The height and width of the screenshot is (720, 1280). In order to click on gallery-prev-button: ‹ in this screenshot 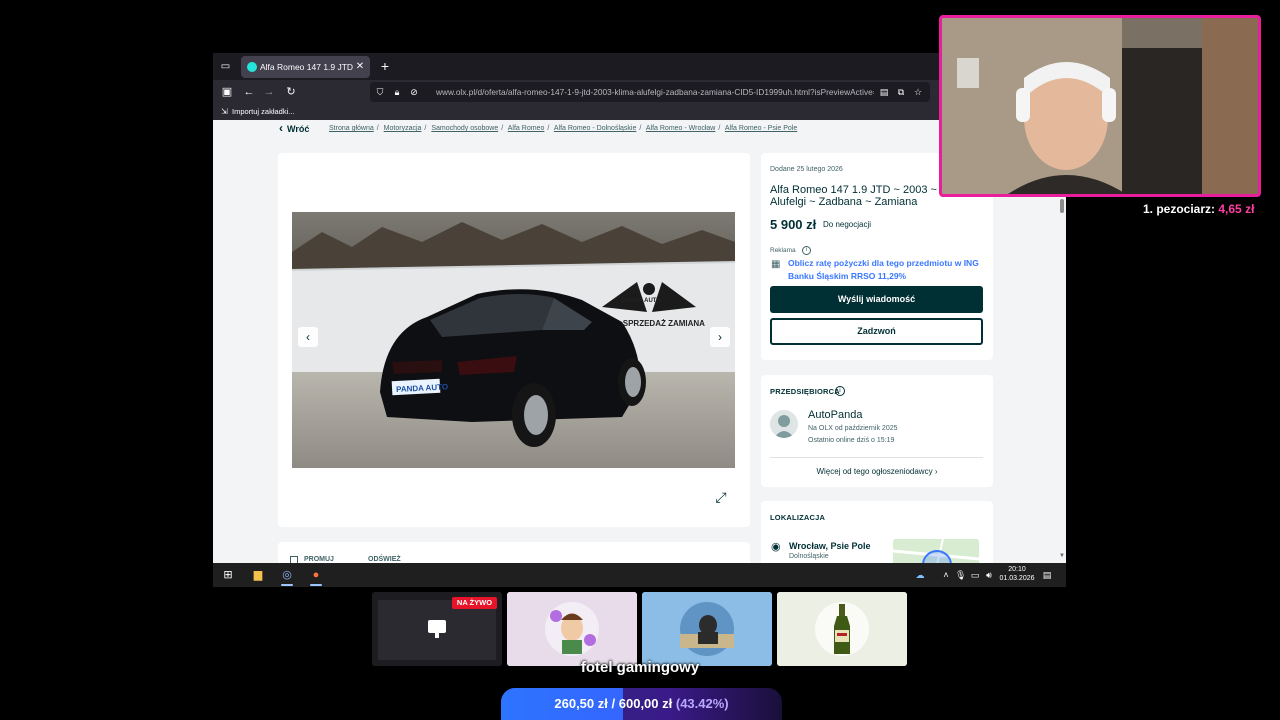, I will do `click(308, 337)`.